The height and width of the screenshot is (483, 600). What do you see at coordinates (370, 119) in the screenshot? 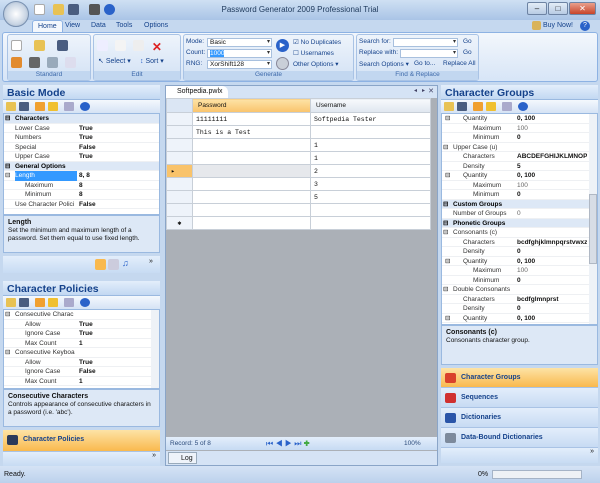
I see `username-cell: Softpedia Tester` at bounding box center [370, 119].